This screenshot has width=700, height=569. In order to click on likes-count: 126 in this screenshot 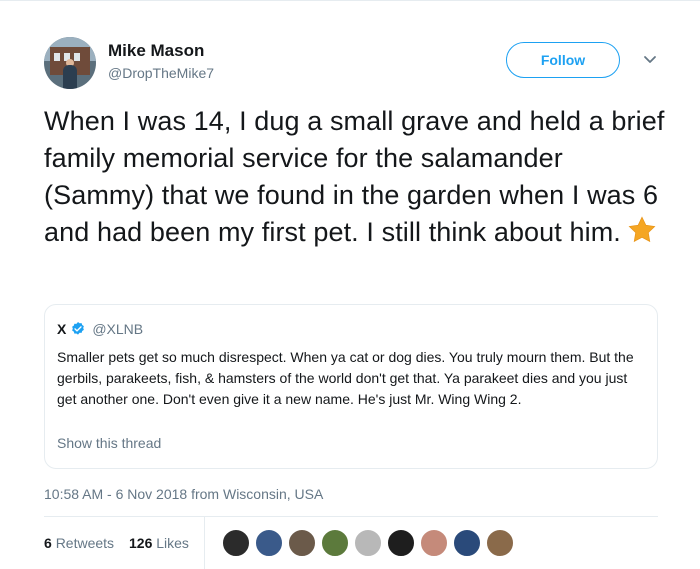, I will do `click(141, 543)`.